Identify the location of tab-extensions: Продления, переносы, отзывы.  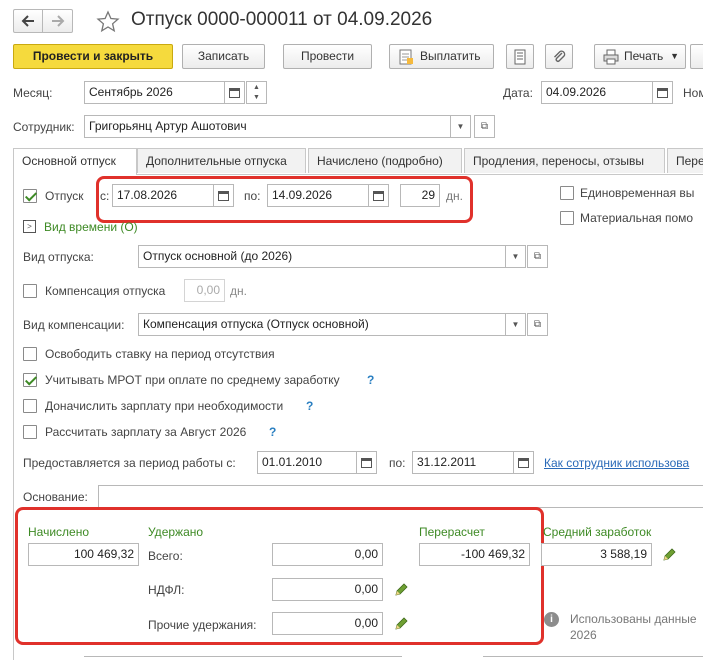
(564, 160).